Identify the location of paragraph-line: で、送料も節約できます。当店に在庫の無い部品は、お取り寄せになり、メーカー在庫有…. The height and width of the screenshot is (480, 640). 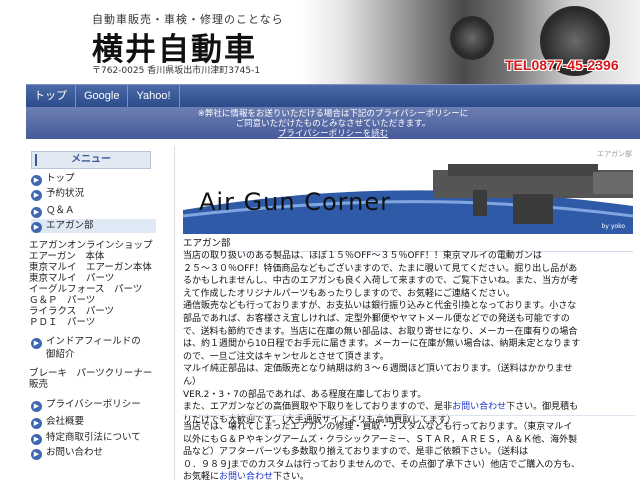
(409, 332).